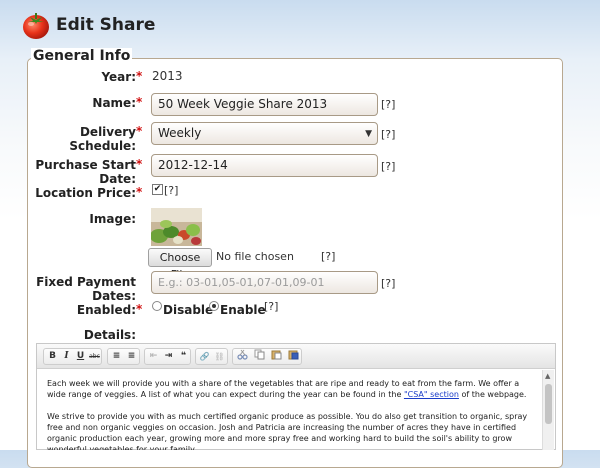  Describe the element at coordinates (66, 356) in the screenshot. I see `italic-button: I` at that location.